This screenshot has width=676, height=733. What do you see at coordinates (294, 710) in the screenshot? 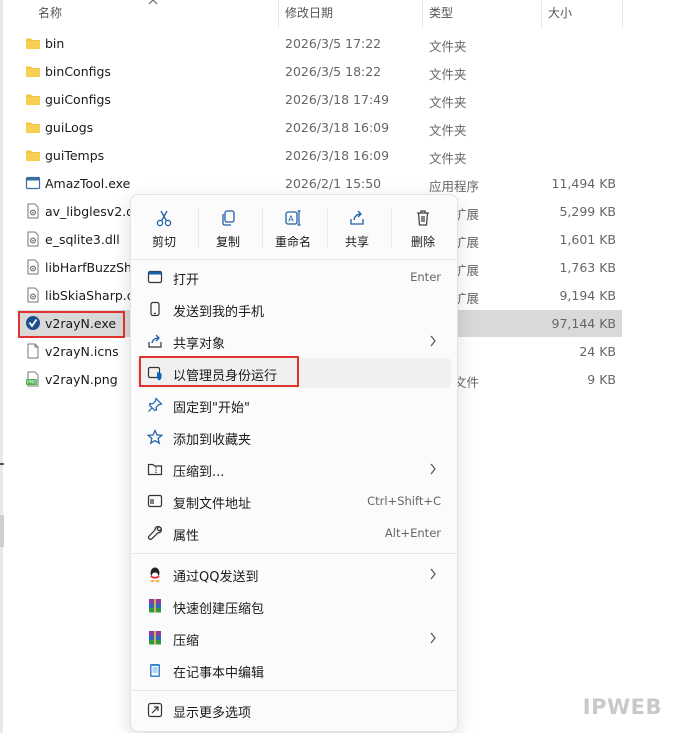
I see `menu-item-show-more-options: 显示更多选项` at bounding box center [294, 710].